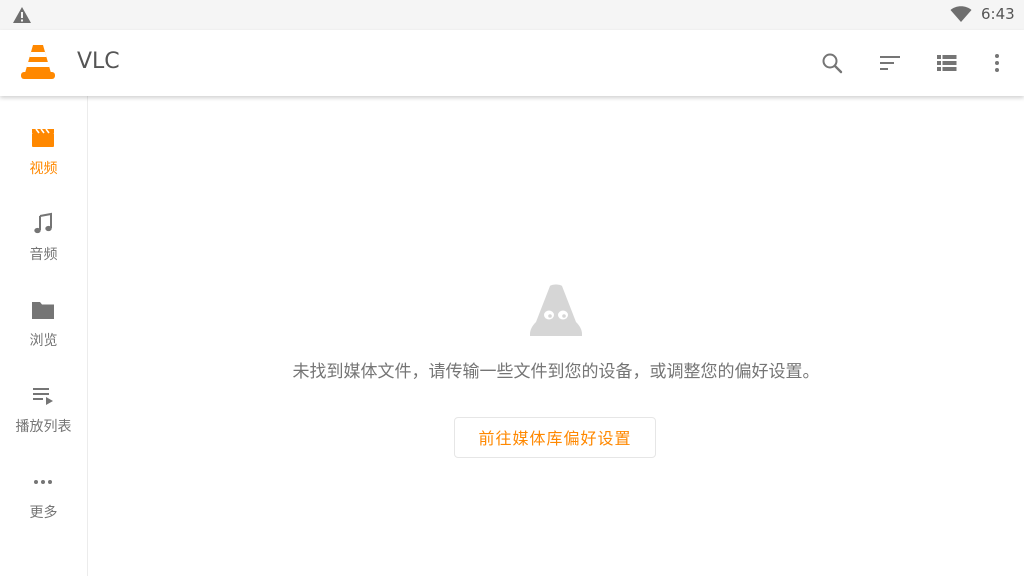 Image resolution: width=1024 pixels, height=576 pixels. I want to click on more-options-button, so click(997, 63).